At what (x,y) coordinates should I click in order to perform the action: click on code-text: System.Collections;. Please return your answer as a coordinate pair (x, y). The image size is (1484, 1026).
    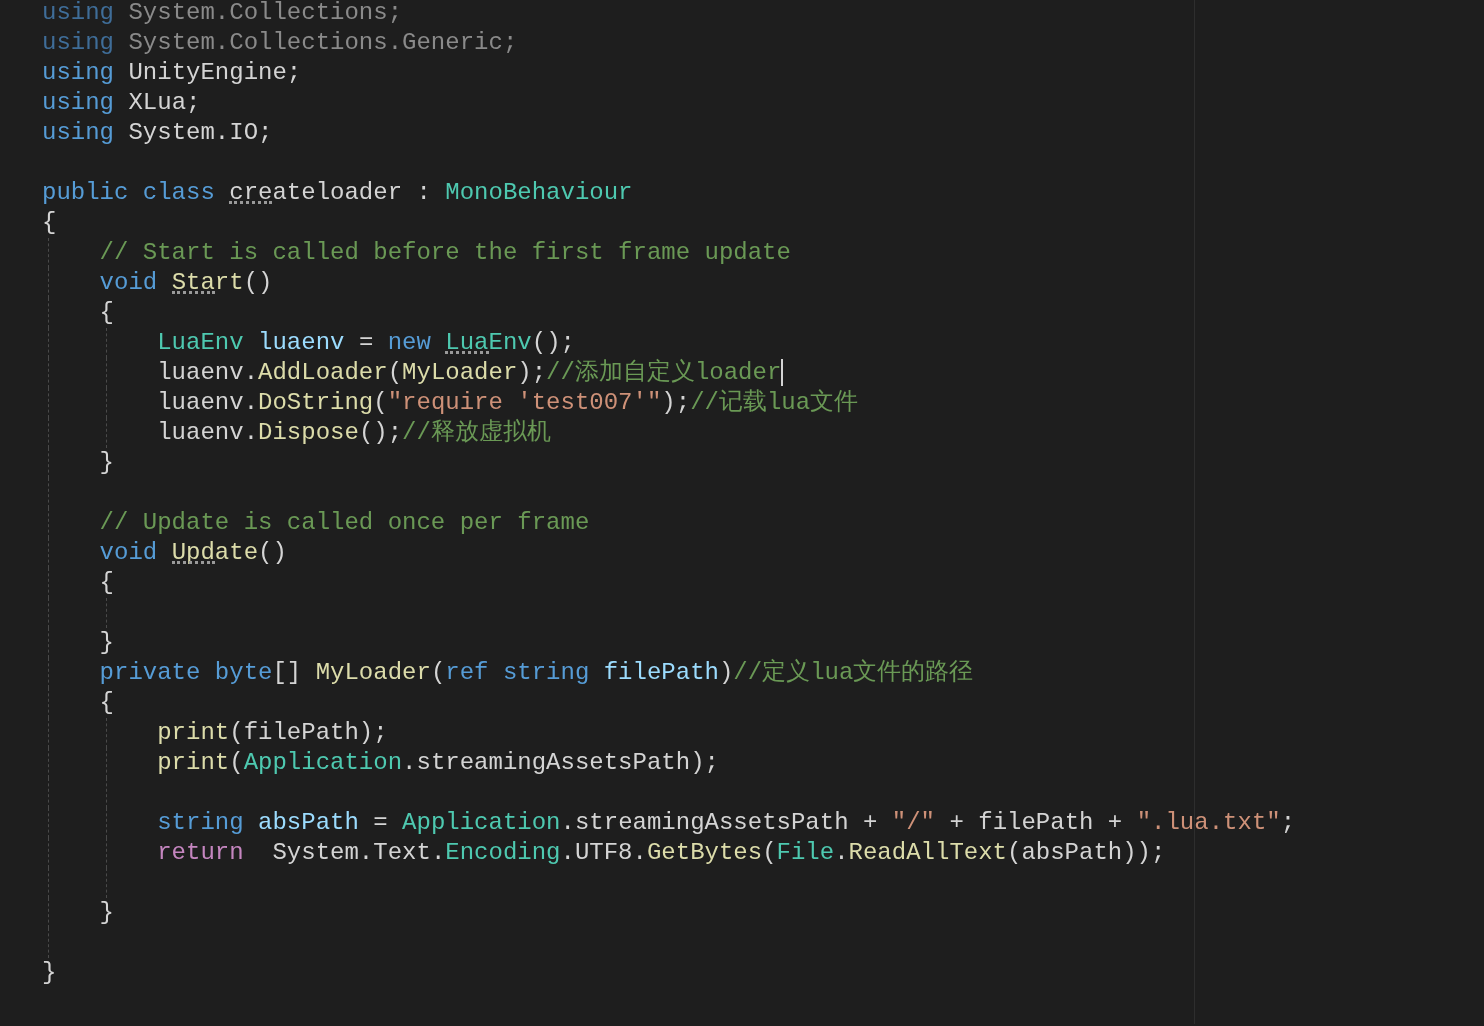
    Looking at the image, I should click on (265, 13).